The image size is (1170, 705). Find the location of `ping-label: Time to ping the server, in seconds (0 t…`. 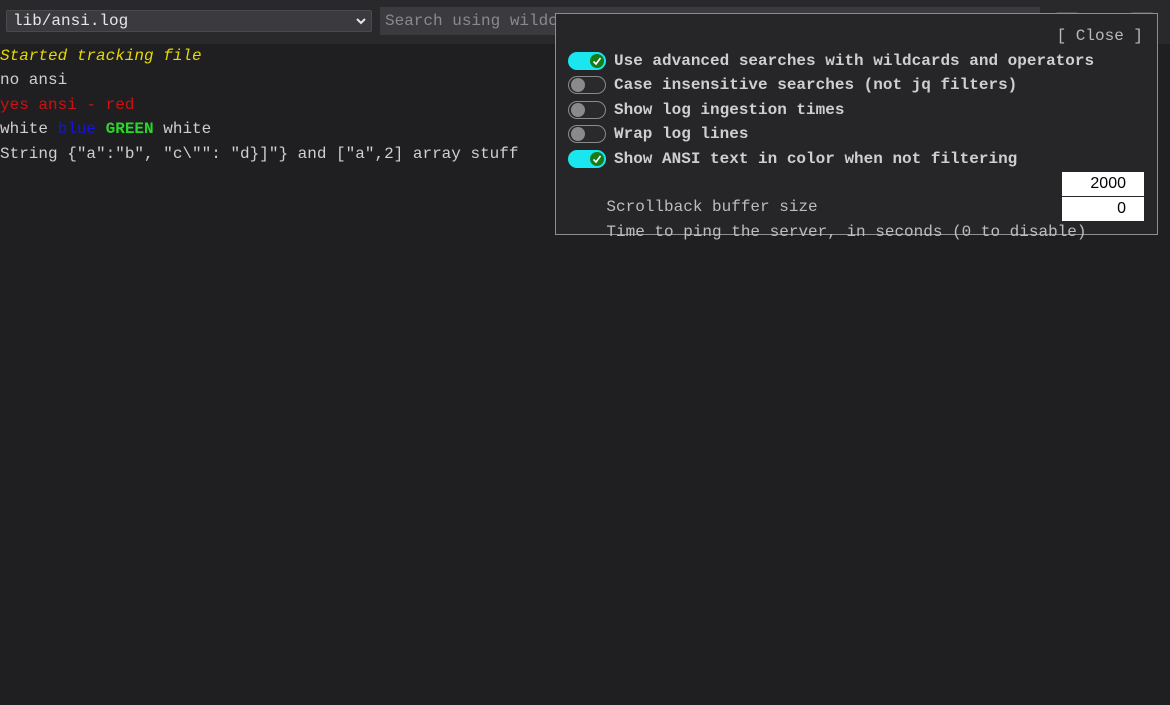

ping-label: Time to ping the server, in seconds (0 t… is located at coordinates (846, 232).